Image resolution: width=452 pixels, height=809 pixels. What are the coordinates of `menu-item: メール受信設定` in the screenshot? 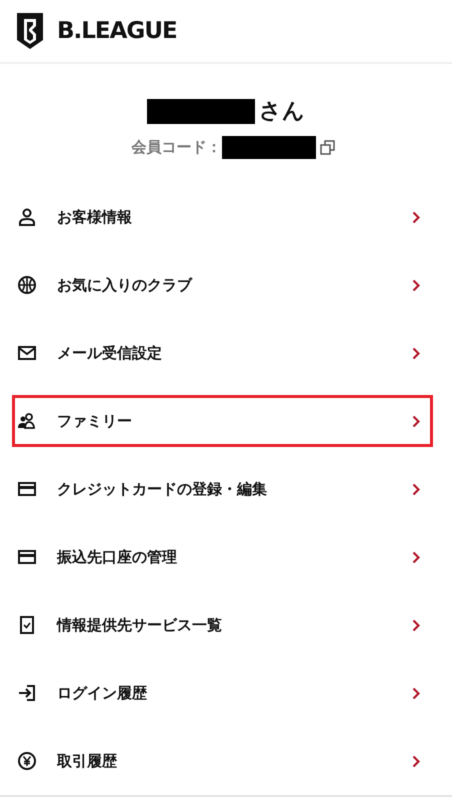 It's located at (222, 353).